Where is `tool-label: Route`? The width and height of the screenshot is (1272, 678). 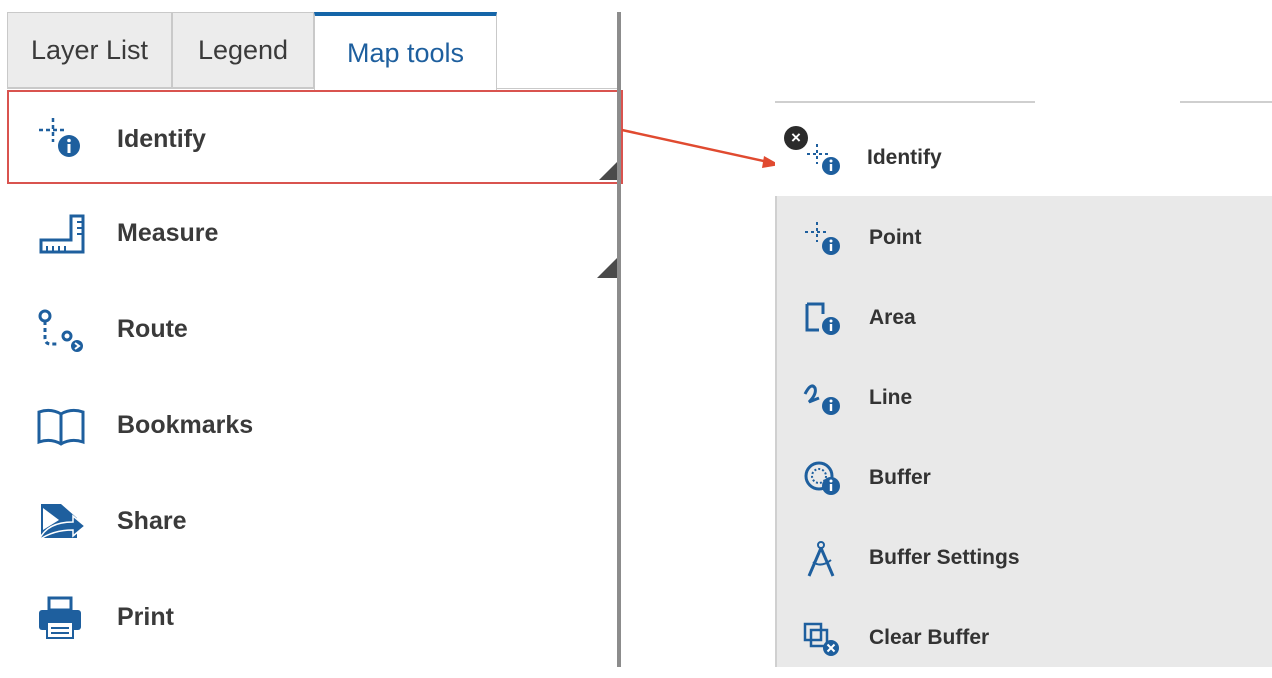
tool-label: Route is located at coordinates (152, 328).